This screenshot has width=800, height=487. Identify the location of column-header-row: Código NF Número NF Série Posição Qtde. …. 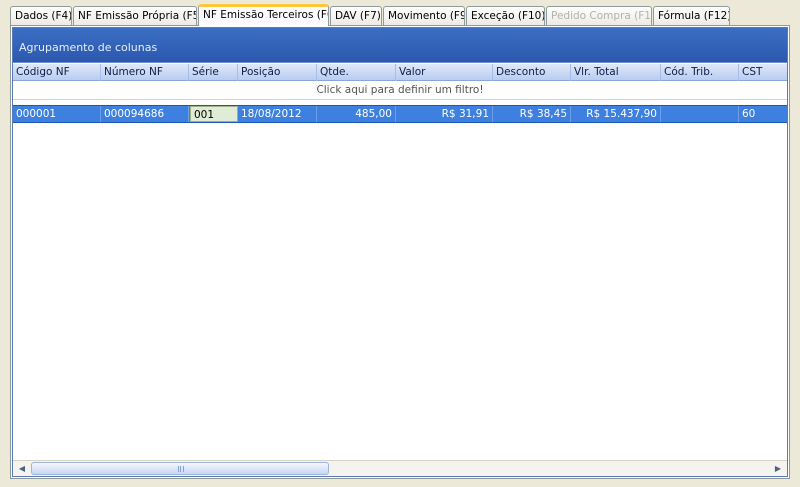
(400, 72).